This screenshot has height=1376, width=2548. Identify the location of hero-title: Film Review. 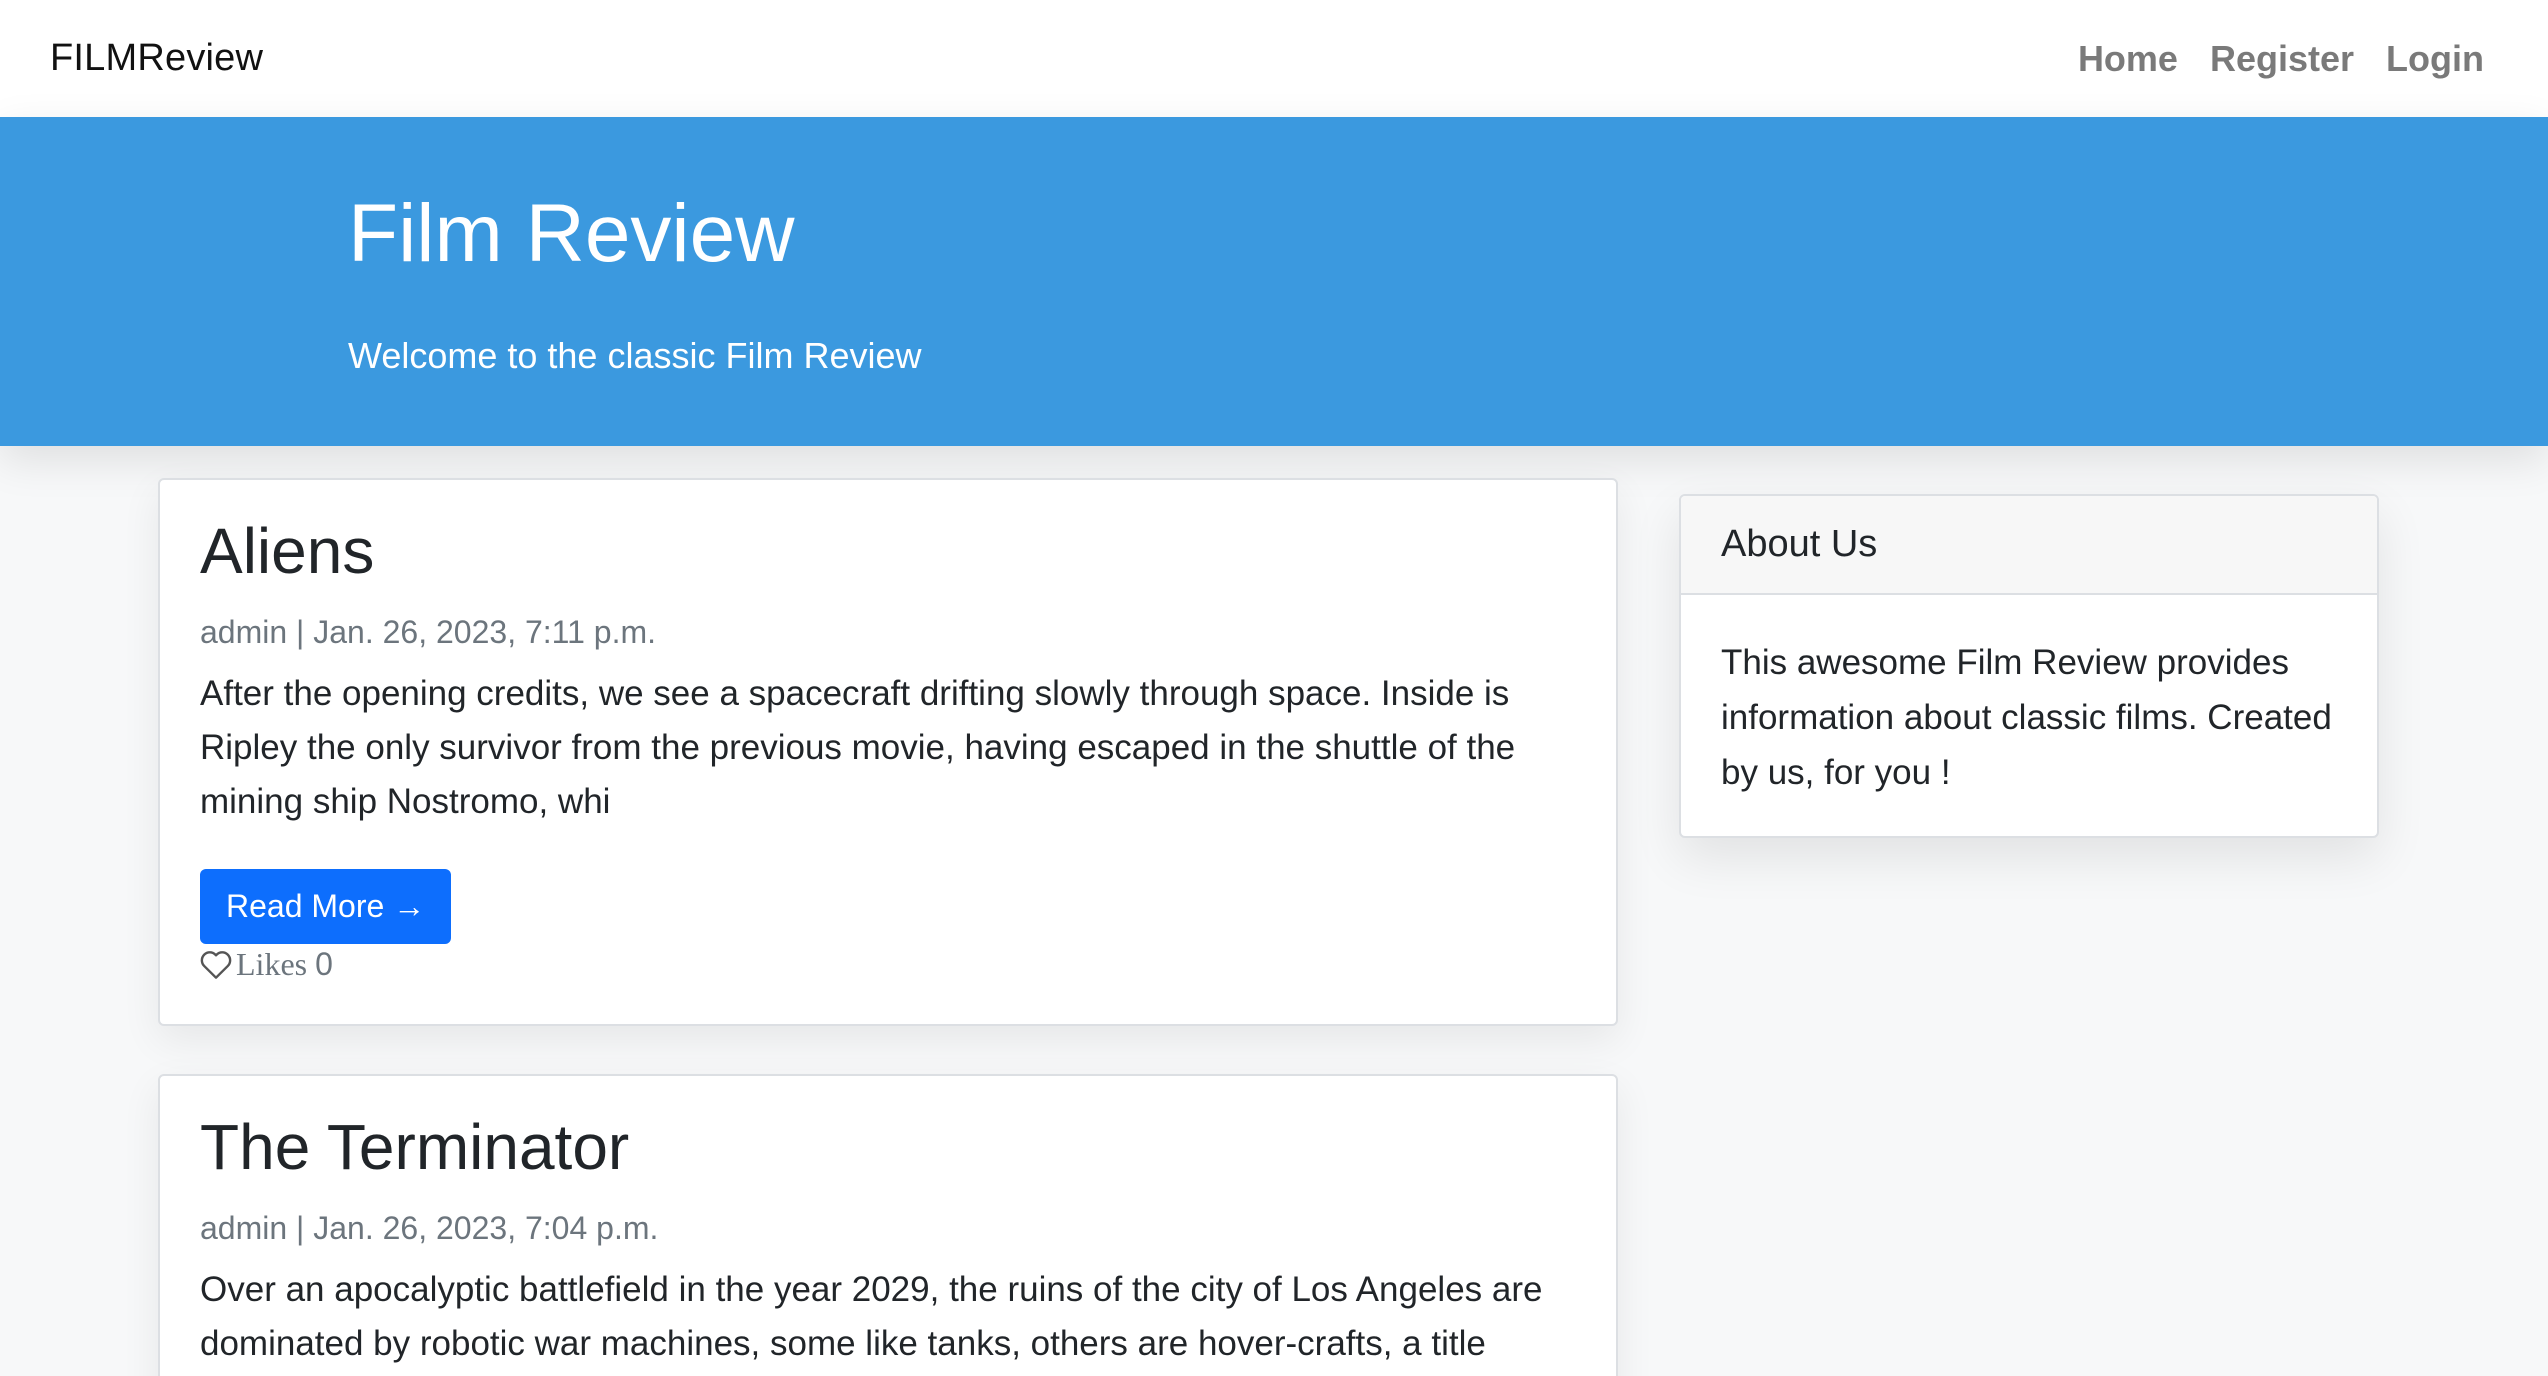
(571, 233).